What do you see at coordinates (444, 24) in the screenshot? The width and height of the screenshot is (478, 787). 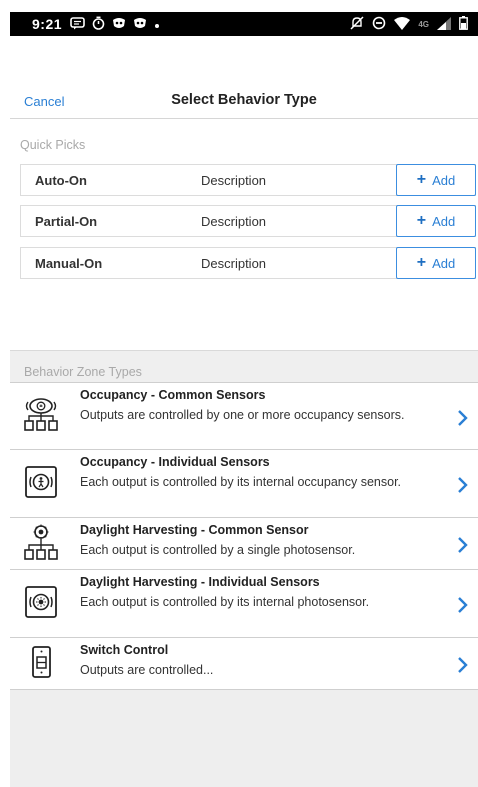 I see `signal-icon` at bounding box center [444, 24].